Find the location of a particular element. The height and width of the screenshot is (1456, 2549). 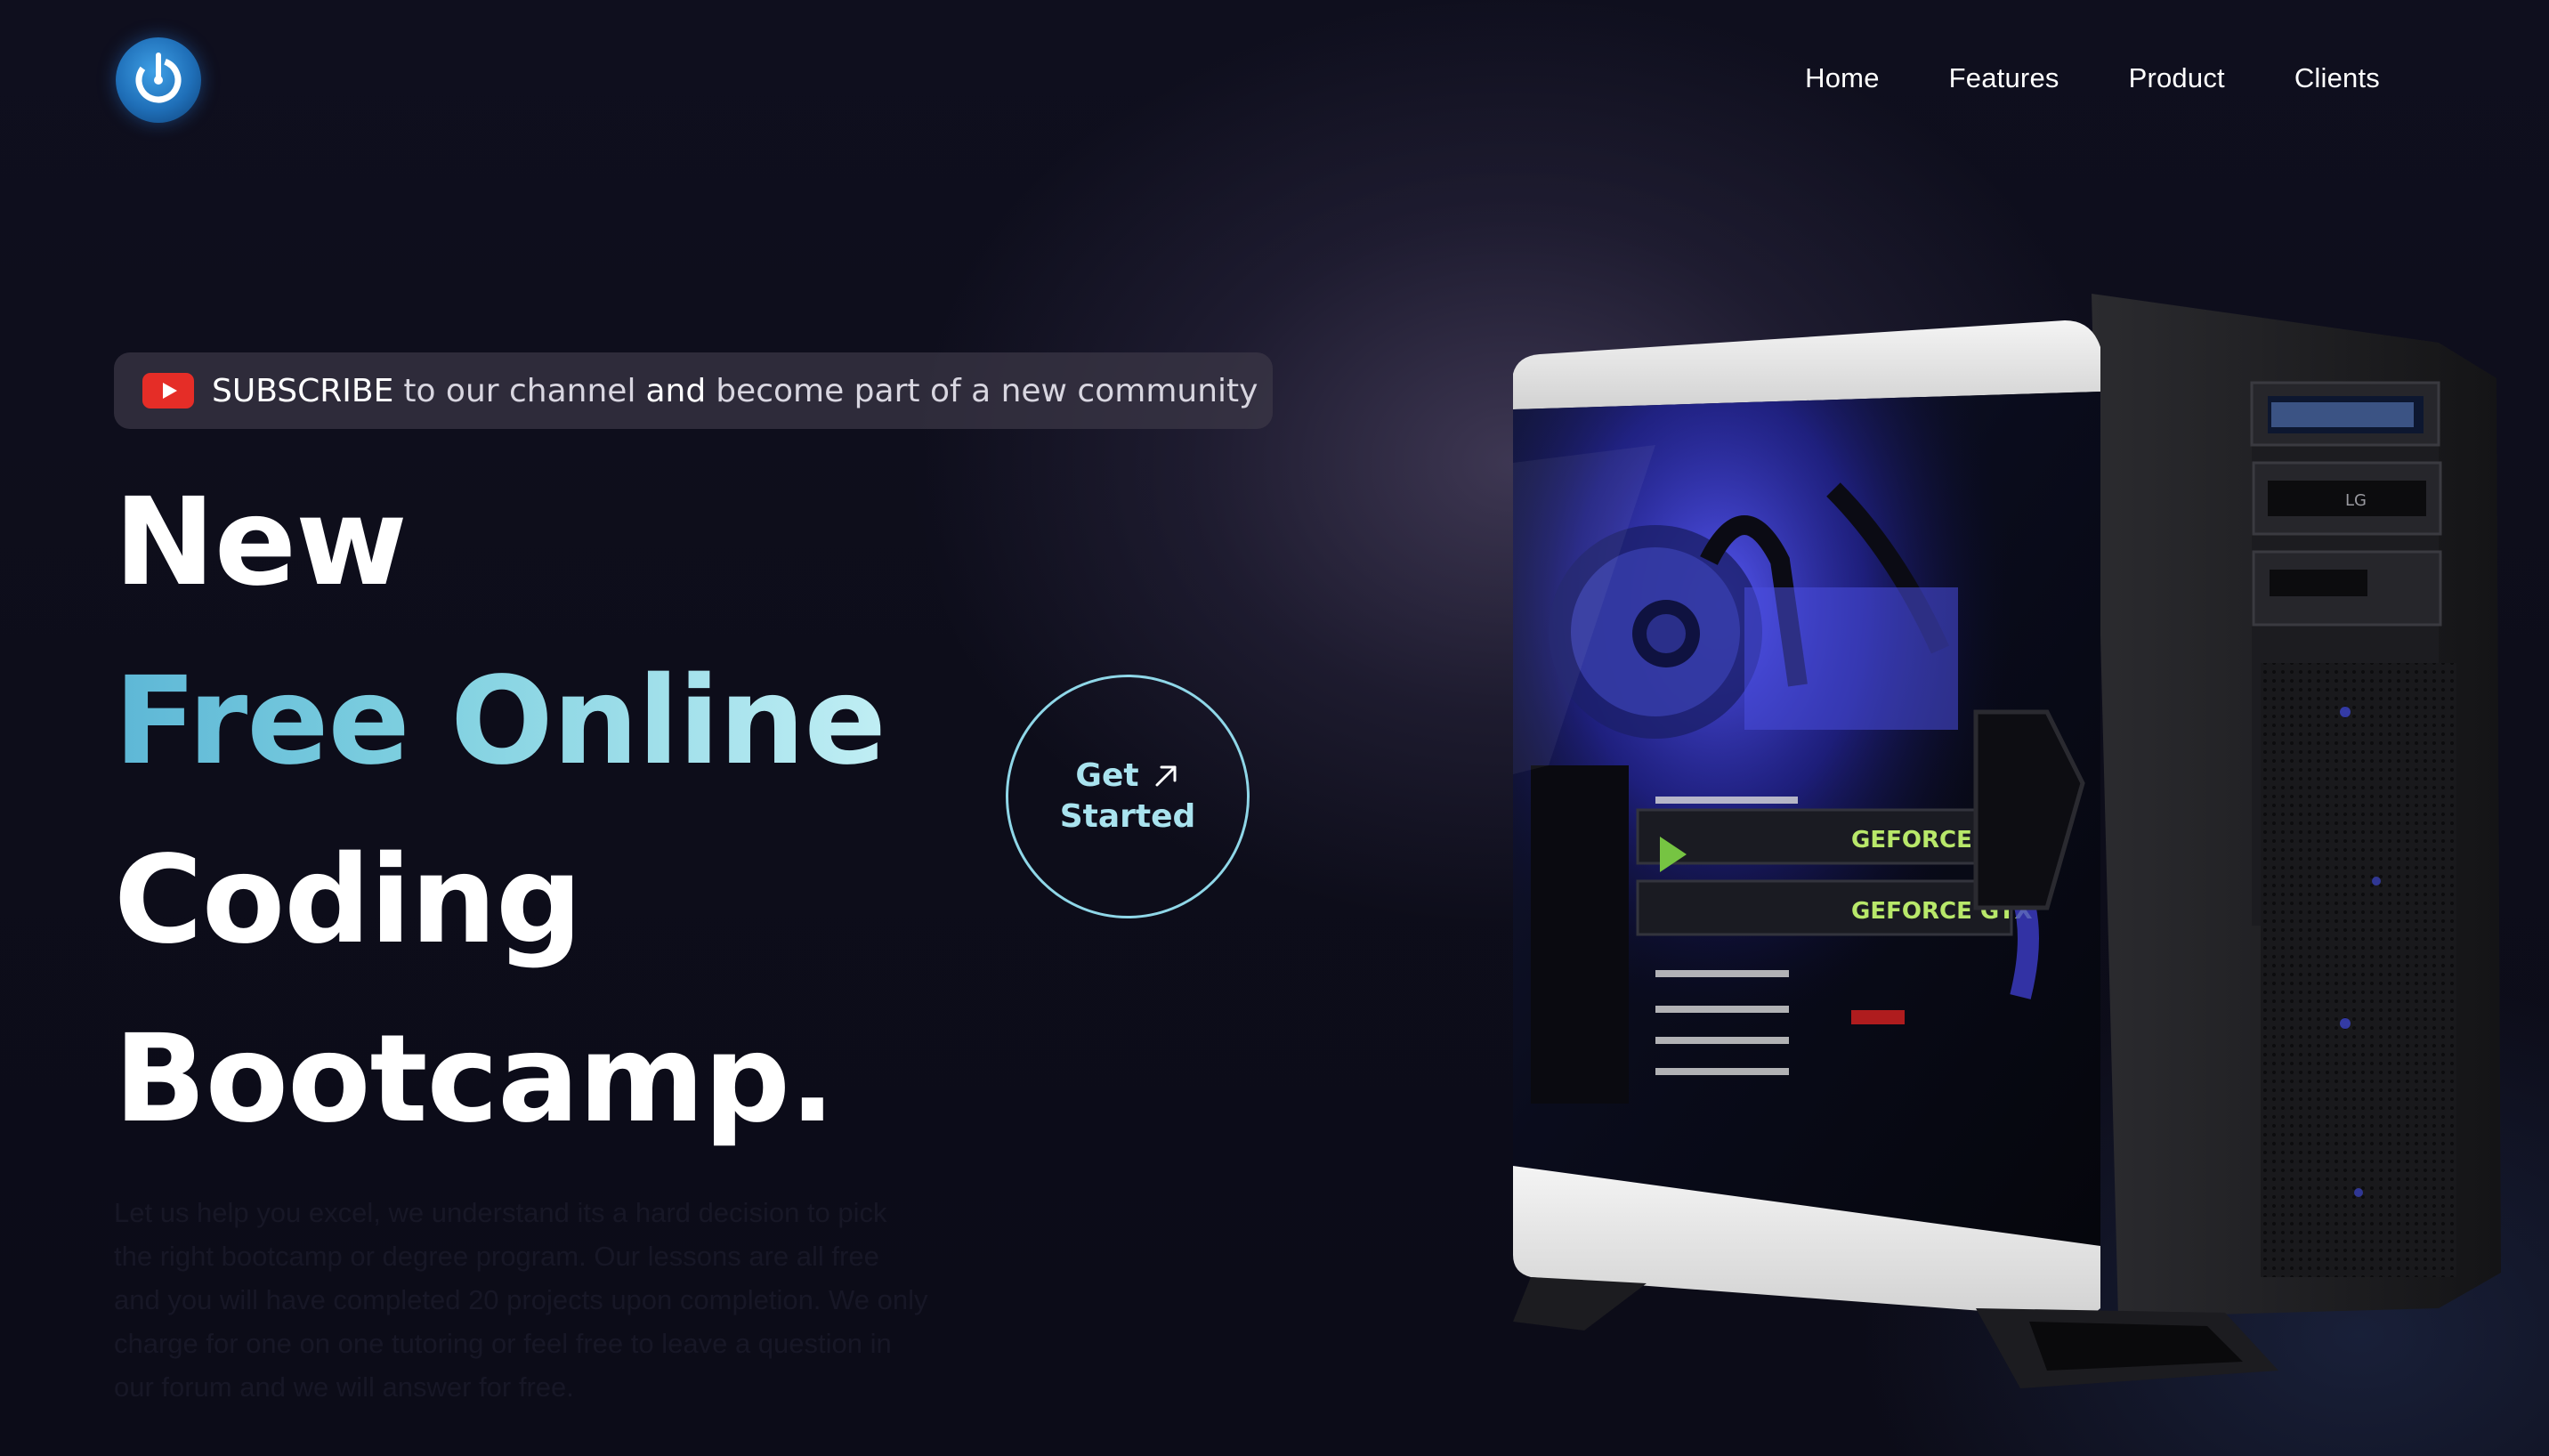

nav-product: Product is located at coordinates (2177, 78).